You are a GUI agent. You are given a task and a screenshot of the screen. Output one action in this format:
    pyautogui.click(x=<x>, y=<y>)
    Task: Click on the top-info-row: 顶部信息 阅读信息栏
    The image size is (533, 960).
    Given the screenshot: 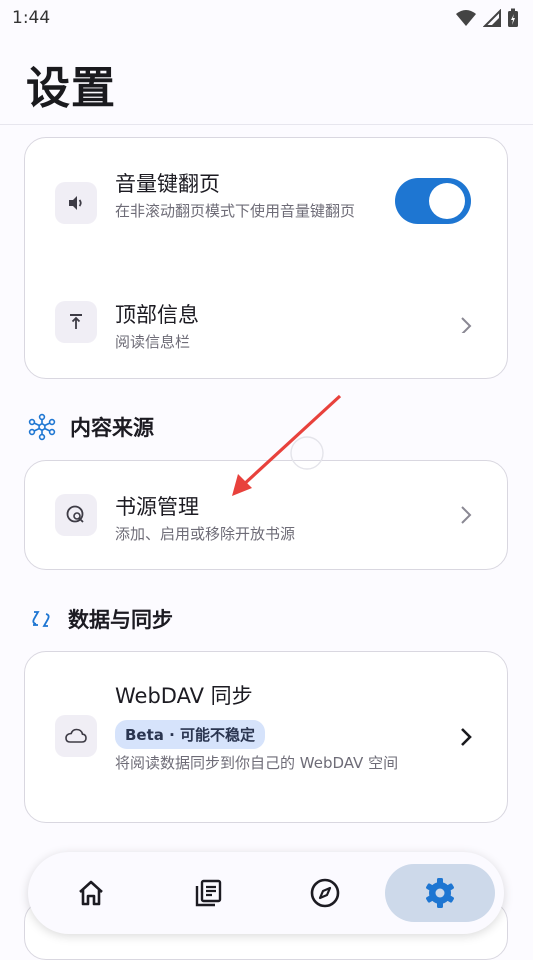 What is the action you would take?
    pyautogui.click(x=266, y=321)
    